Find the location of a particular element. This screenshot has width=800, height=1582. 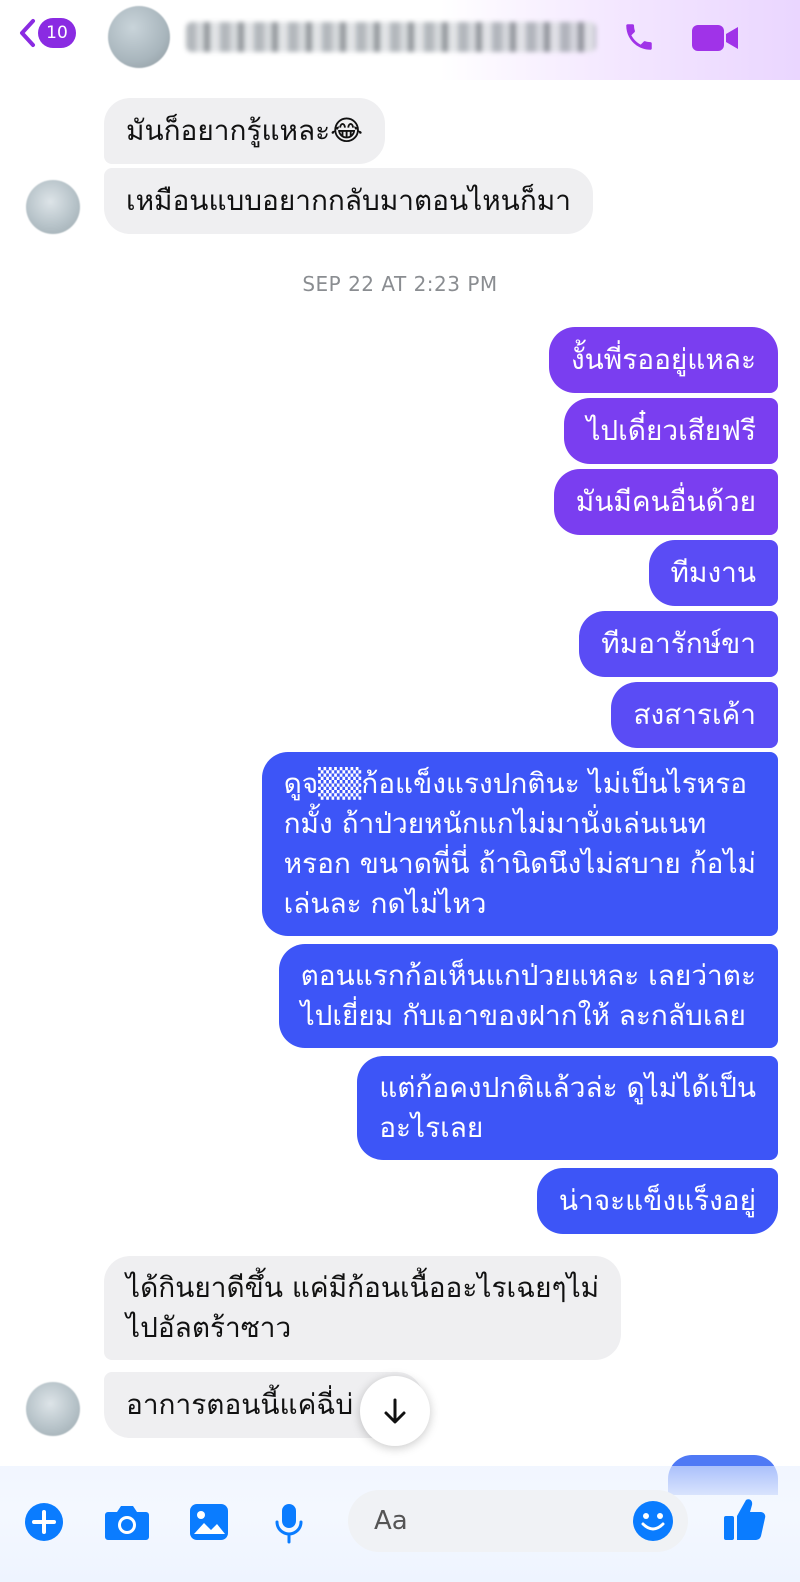

incoming-message-bubble: มันก็อยากรู้แหละ😂 is located at coordinates (244, 131).